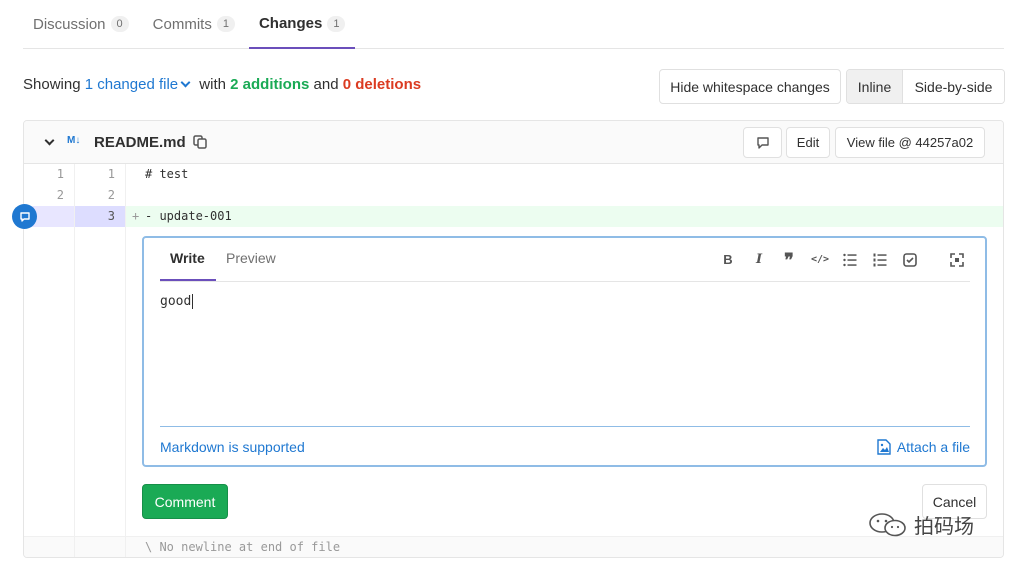 This screenshot has height=573, width=1024. I want to click on side-by-side-view-button: Side-by-side, so click(953, 86).